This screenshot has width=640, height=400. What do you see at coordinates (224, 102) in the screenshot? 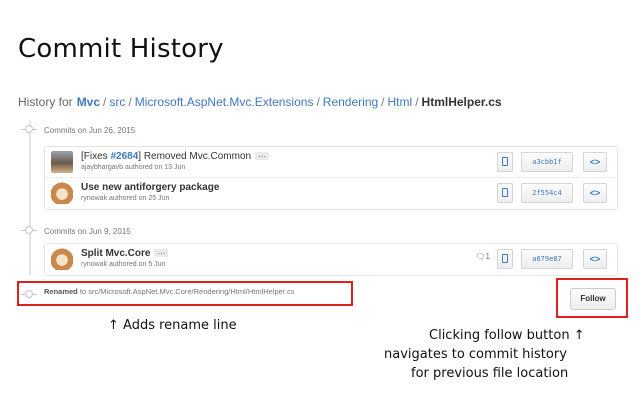
I see `breadcrumb-link-extensions: Microsoft.AspNet.Mvc.Extensions` at bounding box center [224, 102].